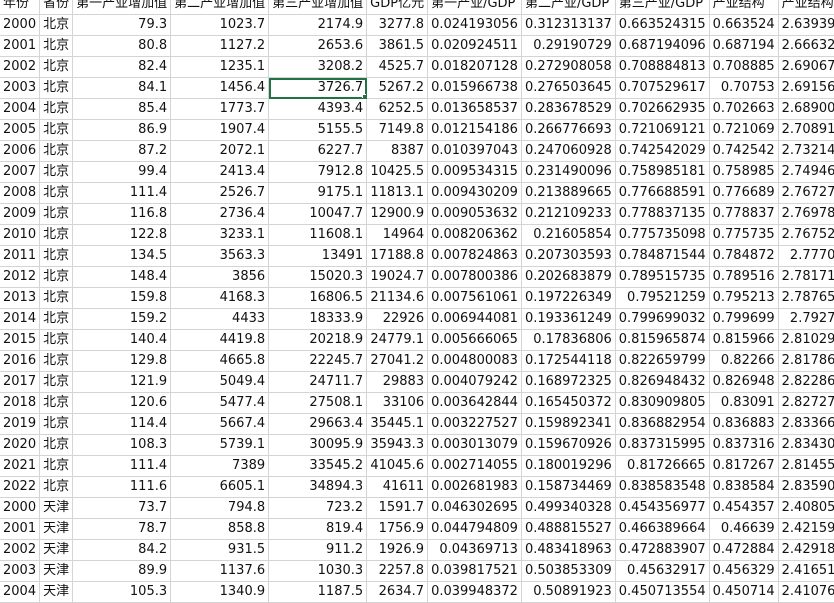 Image resolution: width=834 pixels, height=603 pixels. I want to click on table-cell: 0.165450372, so click(568, 403).